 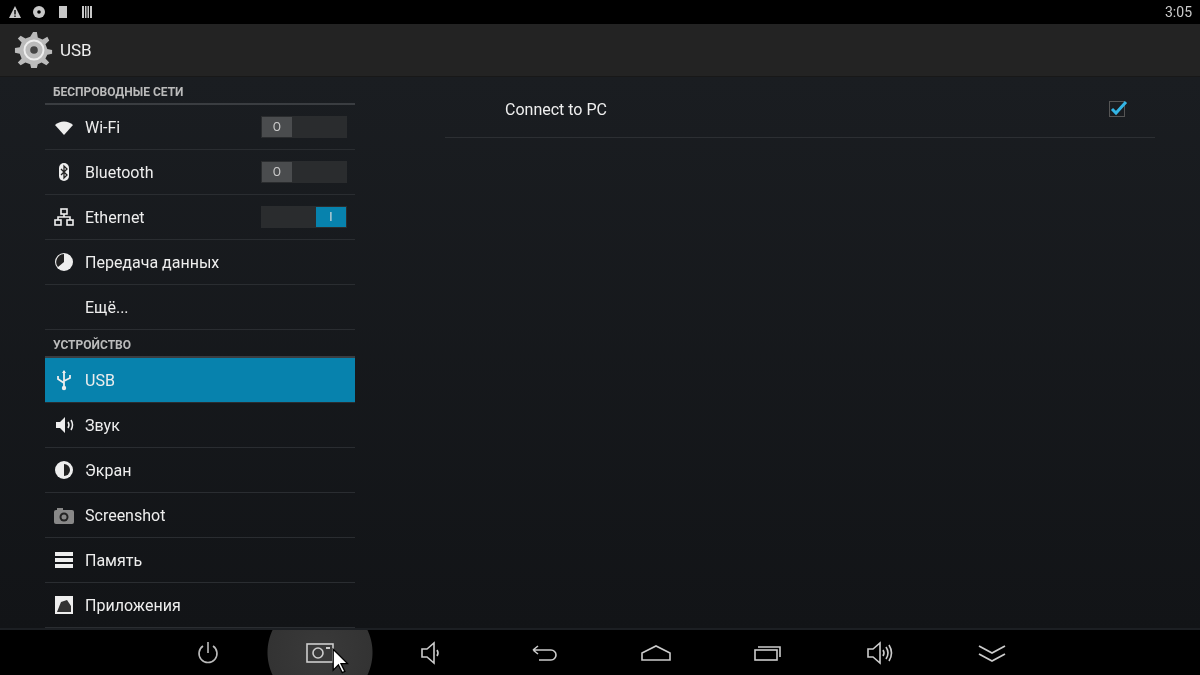 I want to click on bars-icon, so click(x=87, y=12).